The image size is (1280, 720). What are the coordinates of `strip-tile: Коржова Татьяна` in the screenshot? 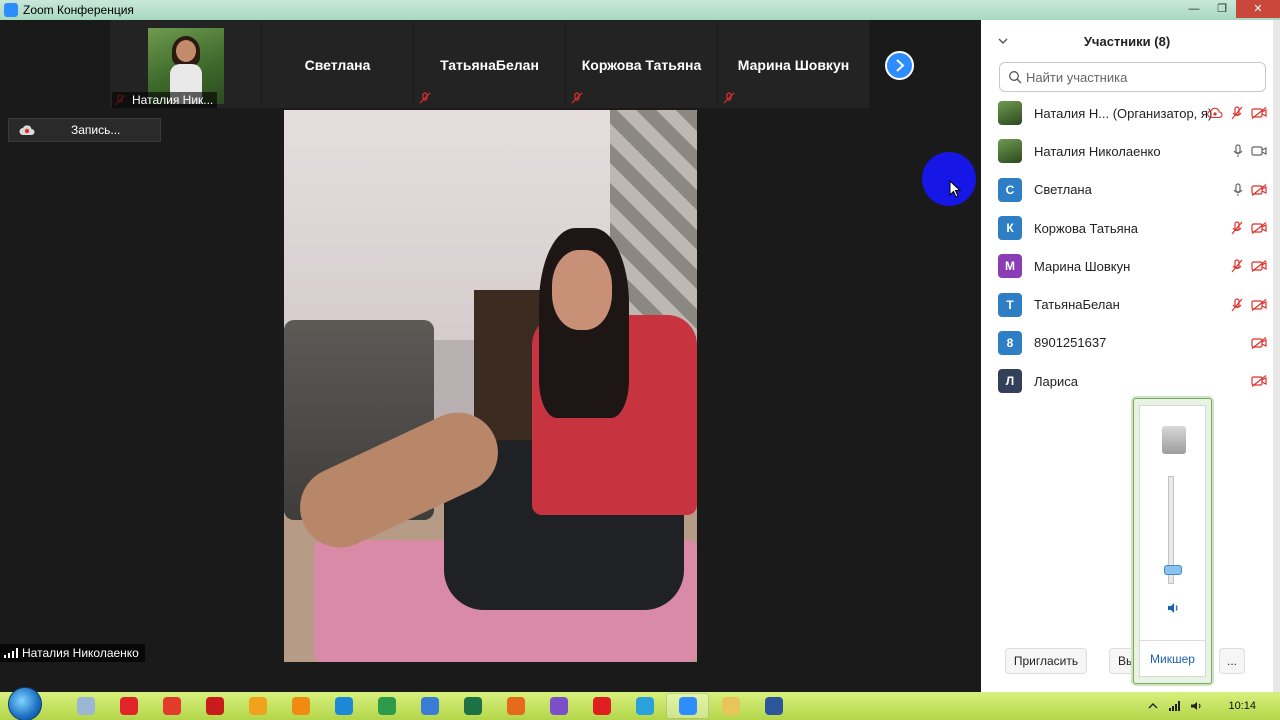 It's located at (641, 64).